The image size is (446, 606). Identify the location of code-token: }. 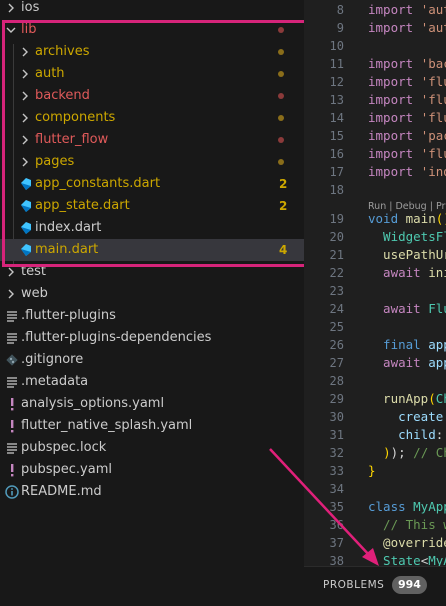
(372, 470).